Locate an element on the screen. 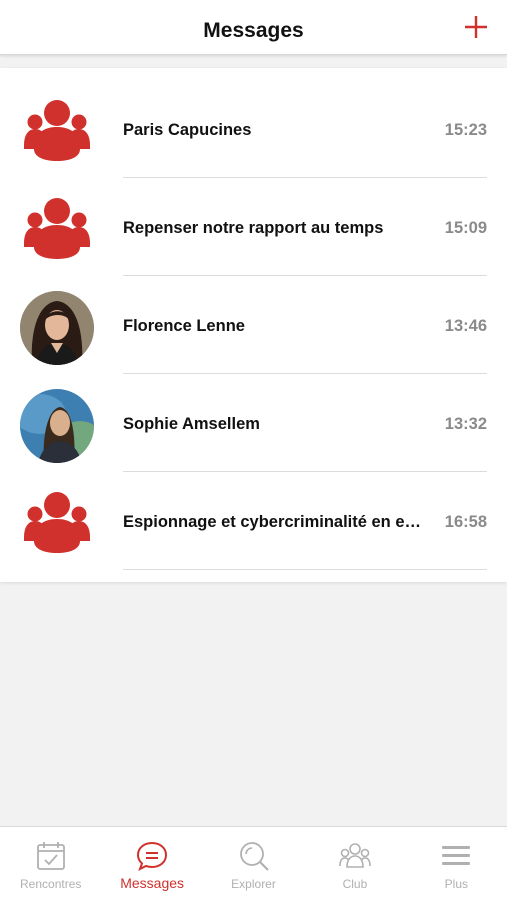 The image size is (507, 900). bottom-tab-bar: Rencontres Messages Explorer Club Plus is located at coordinates (253, 863).